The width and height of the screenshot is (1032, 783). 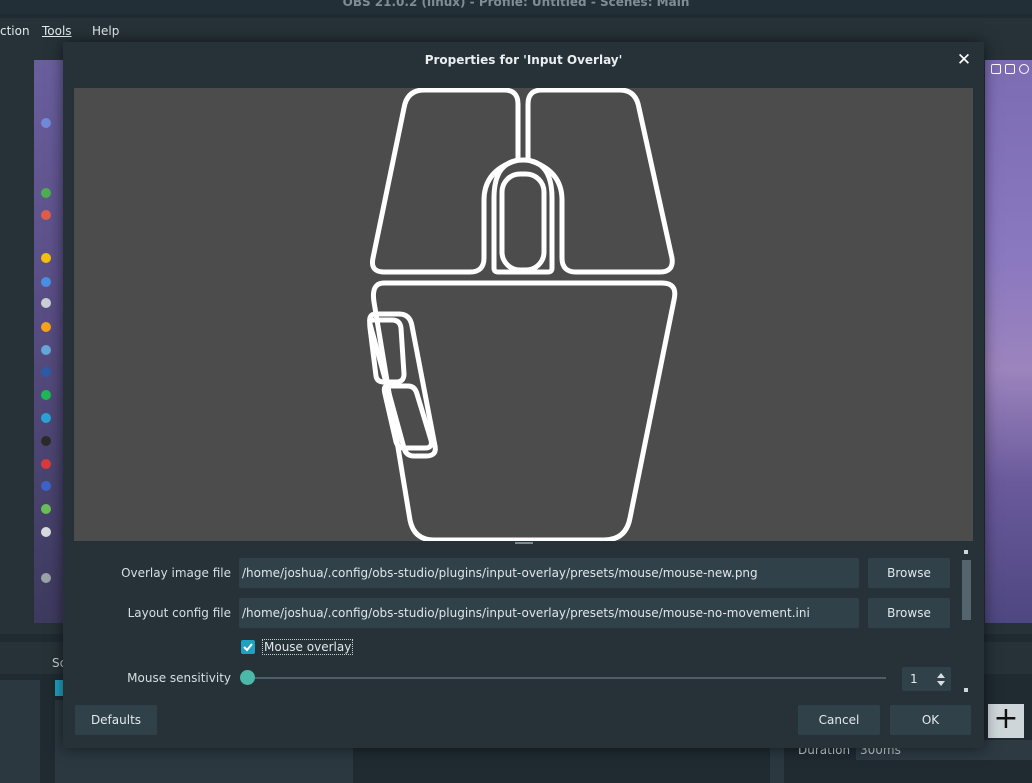 What do you see at coordinates (46, 258) in the screenshot?
I see `chrome-icon` at bounding box center [46, 258].